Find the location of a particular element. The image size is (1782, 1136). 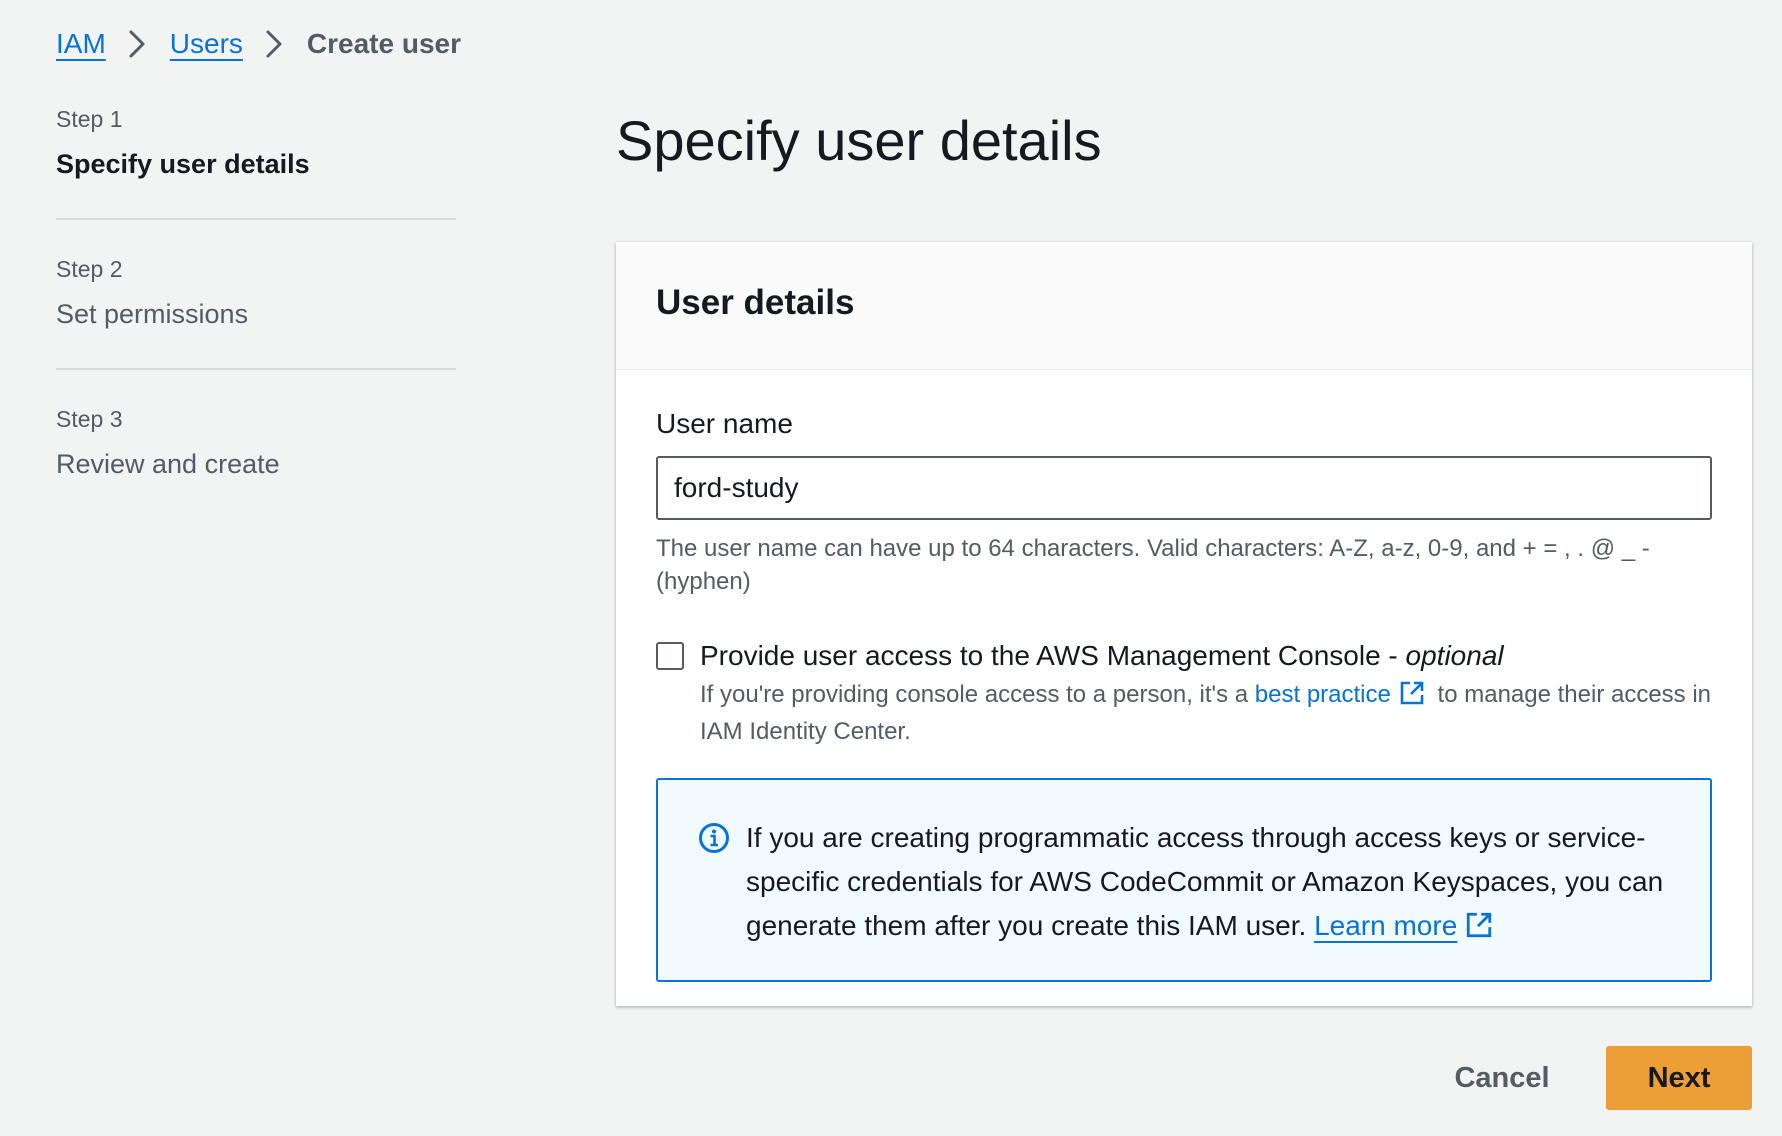

step-title-review-and-create: Review and create is located at coordinates (256, 464).